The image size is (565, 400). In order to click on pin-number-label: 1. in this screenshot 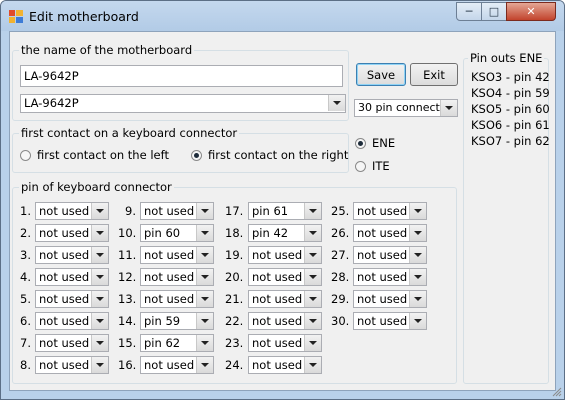, I will do `click(25, 211)`.